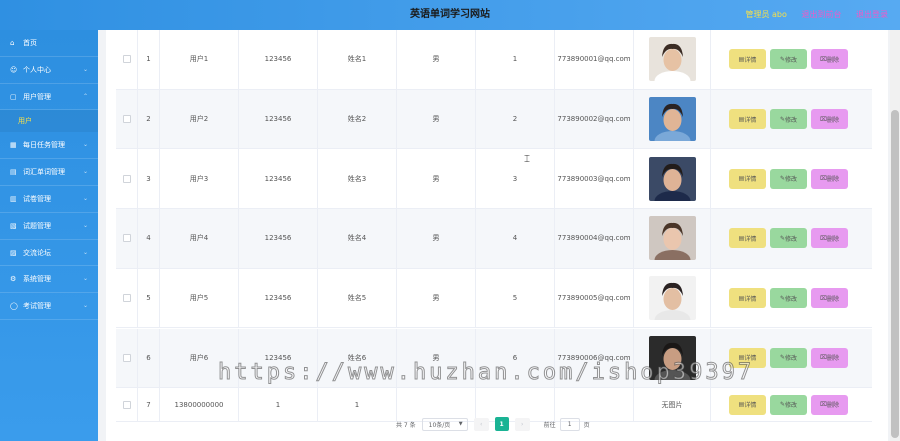 The image size is (900, 441). Describe the element at coordinates (436, 298) in the screenshot. I see `cell-gender: 男` at that location.